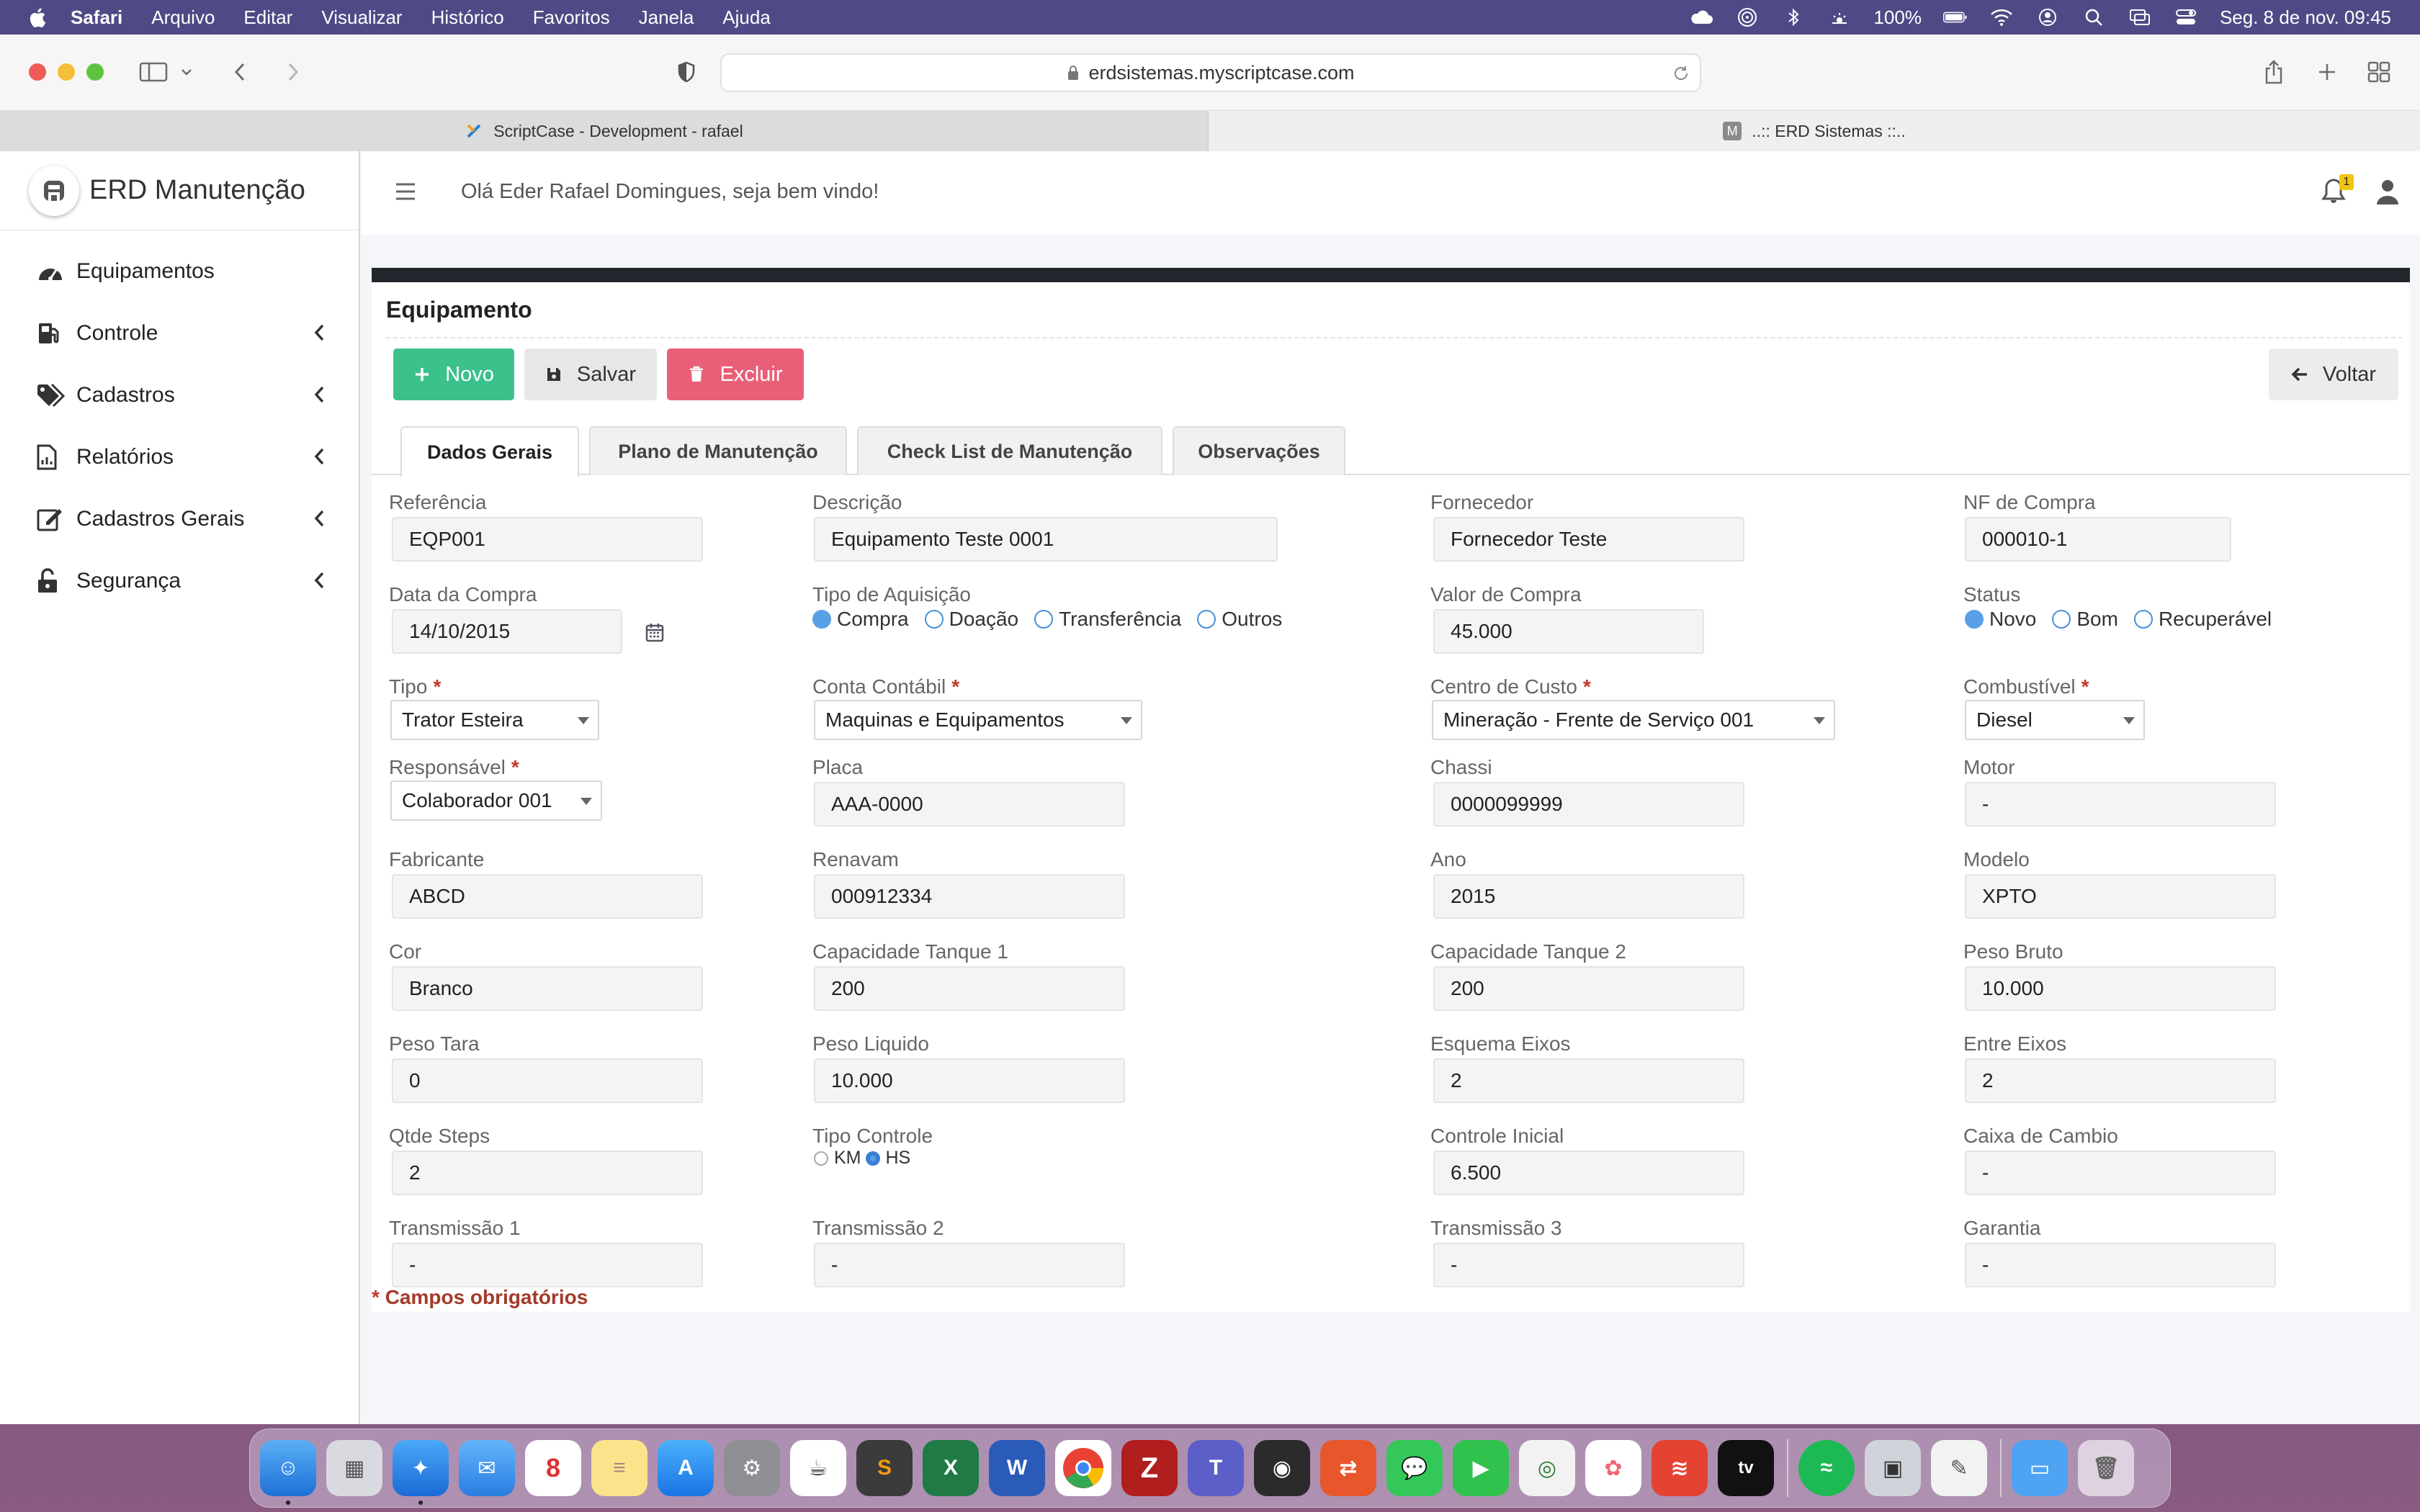 This screenshot has height=1512, width=2420. Describe the element at coordinates (1569, 631) in the screenshot. I see `valor-compra-input: 45.000` at that location.